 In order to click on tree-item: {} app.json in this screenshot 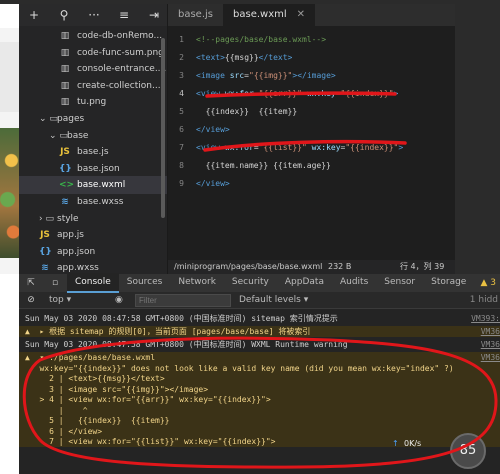, I will do `click(67, 252)`.